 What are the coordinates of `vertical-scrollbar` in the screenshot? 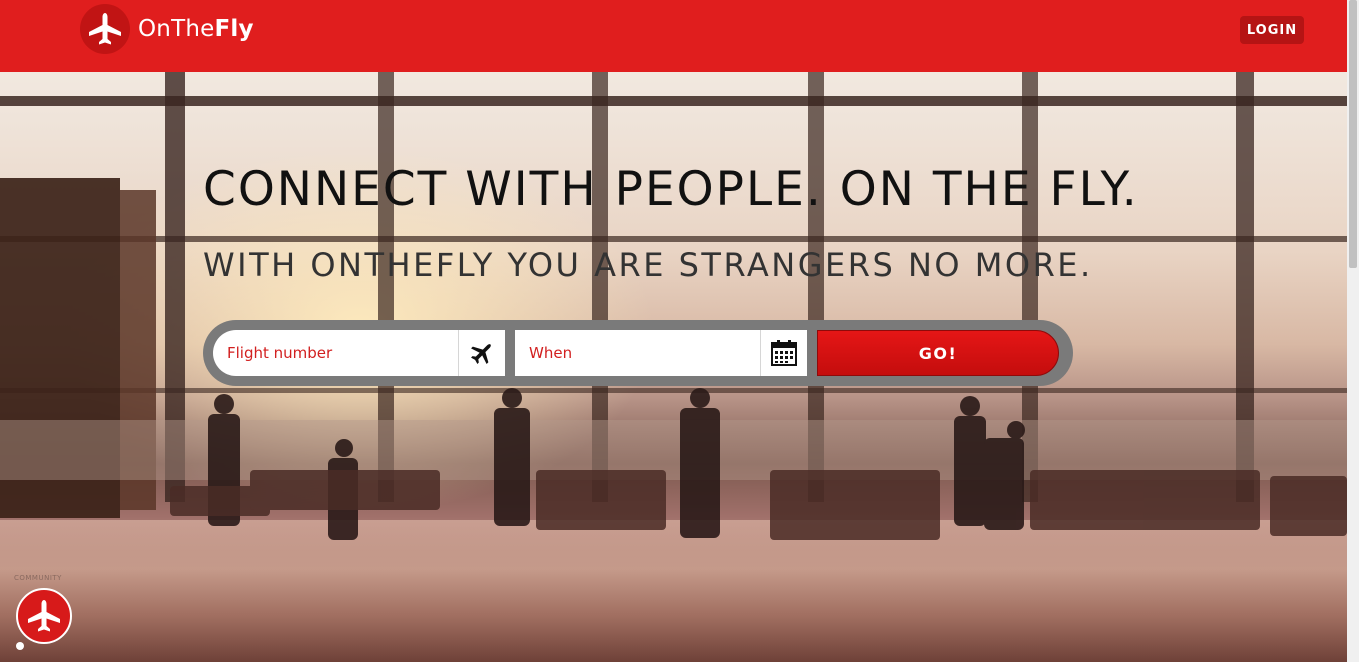 It's located at (1353, 331).